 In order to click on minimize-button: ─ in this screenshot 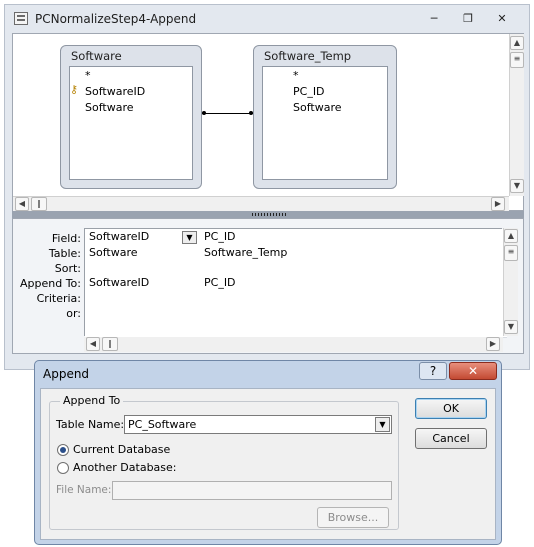, I will do `click(434, 19)`.